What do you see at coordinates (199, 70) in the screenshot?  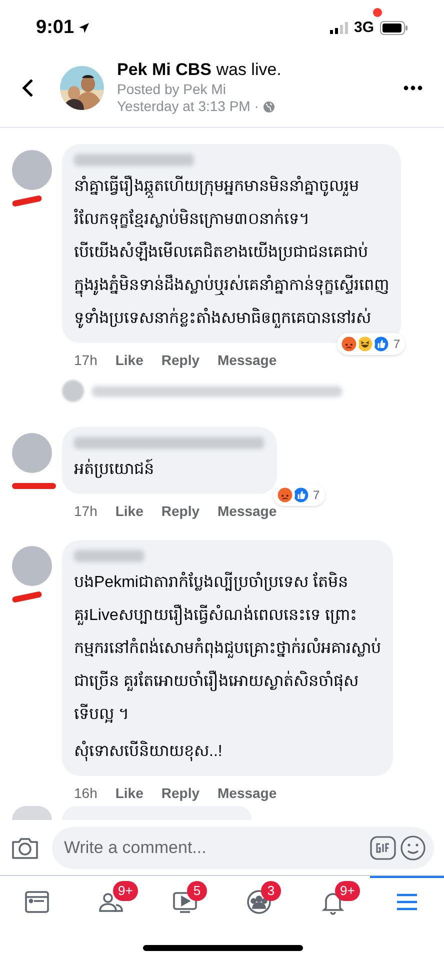 I see `post-title: Pek Mi CBS was live.` at bounding box center [199, 70].